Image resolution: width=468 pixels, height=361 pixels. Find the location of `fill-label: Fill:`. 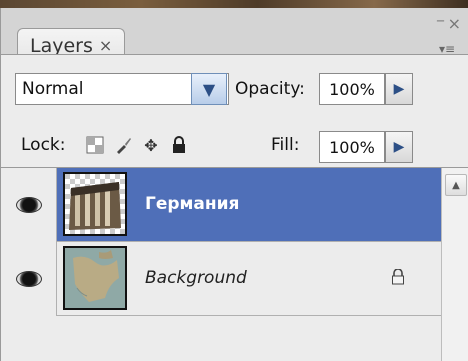

fill-label: Fill: is located at coordinates (285, 145).